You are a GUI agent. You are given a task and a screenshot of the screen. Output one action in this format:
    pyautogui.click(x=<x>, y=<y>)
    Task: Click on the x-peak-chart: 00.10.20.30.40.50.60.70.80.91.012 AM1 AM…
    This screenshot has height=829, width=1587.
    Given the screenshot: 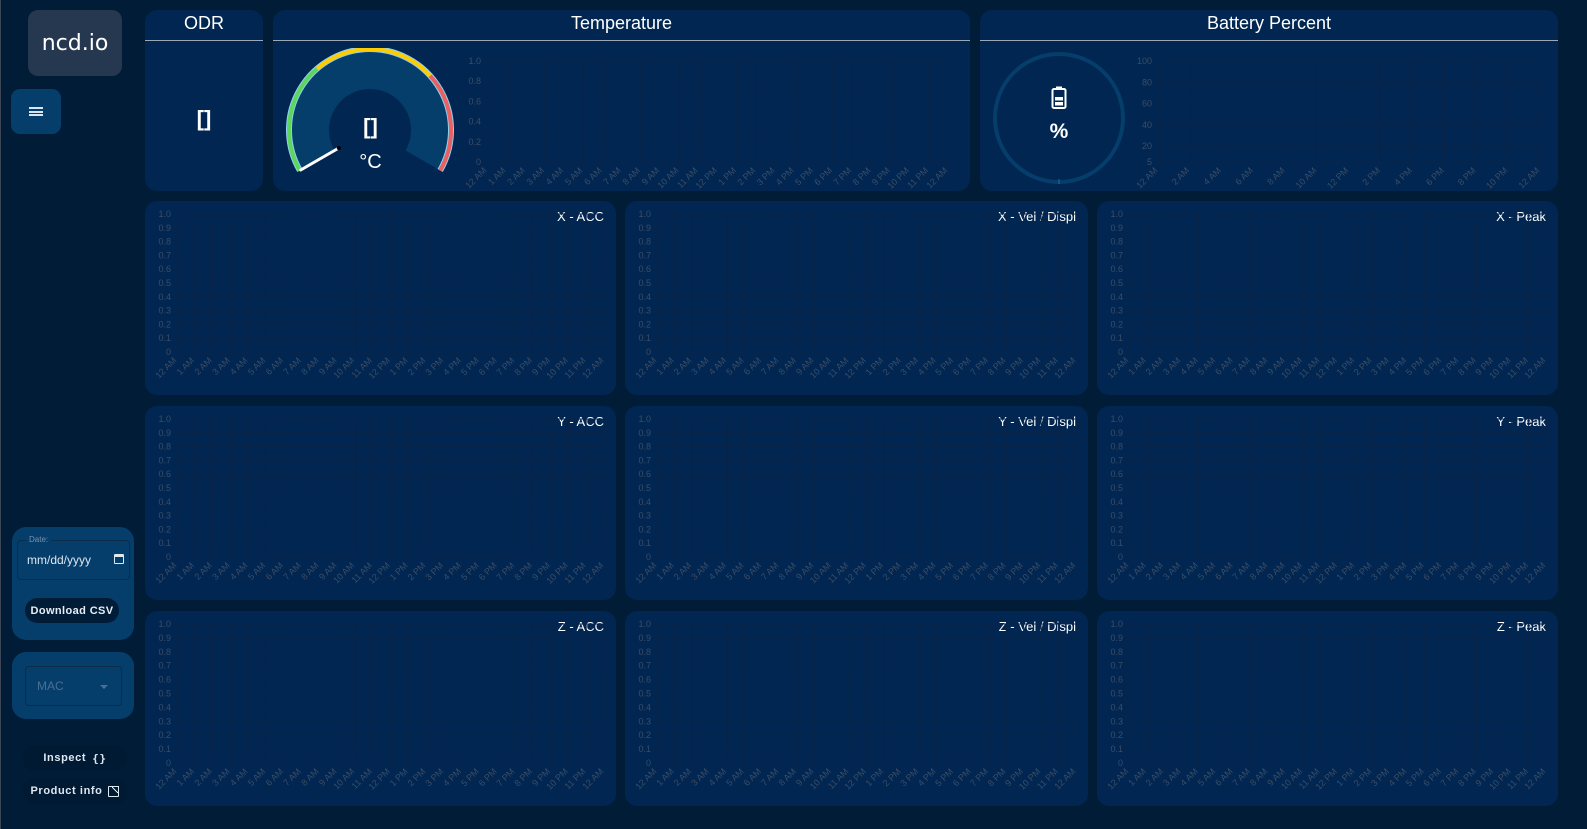 What is the action you would take?
    pyautogui.click(x=1326, y=295)
    